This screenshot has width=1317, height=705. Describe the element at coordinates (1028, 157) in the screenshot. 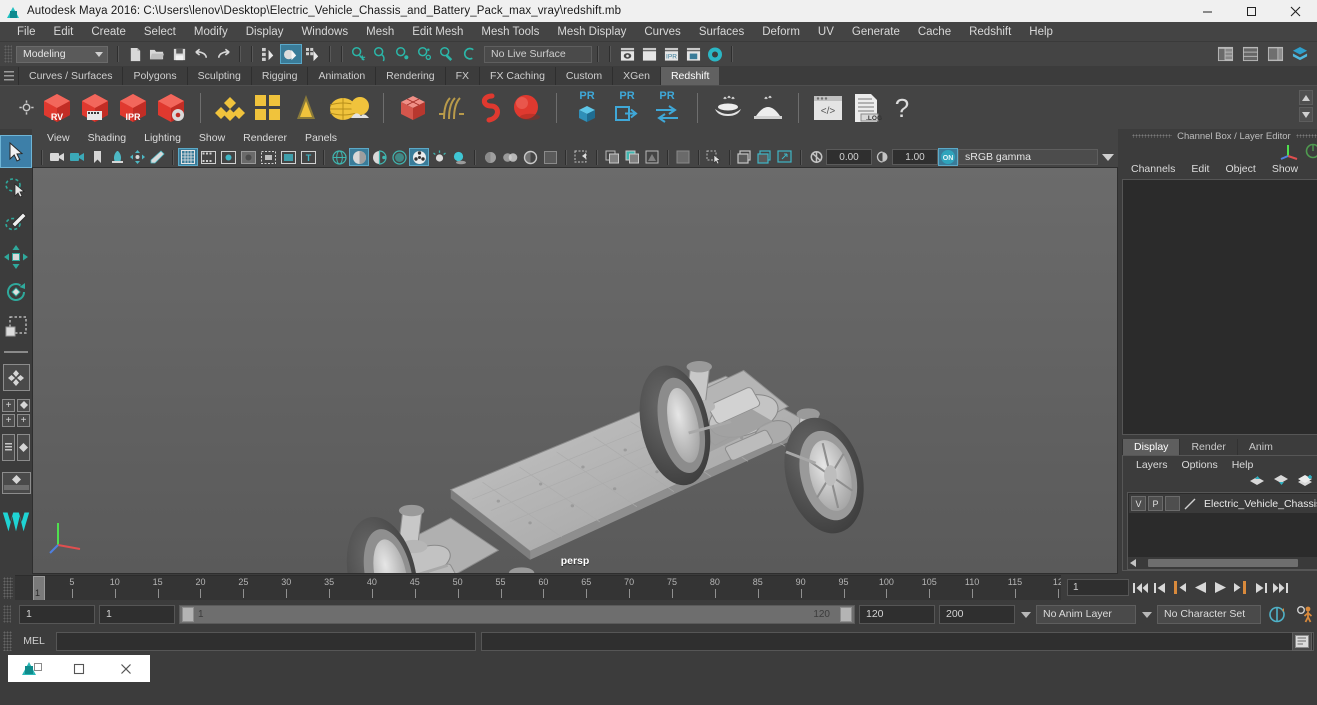

I see `color-management-select: sRGB gamma` at that location.